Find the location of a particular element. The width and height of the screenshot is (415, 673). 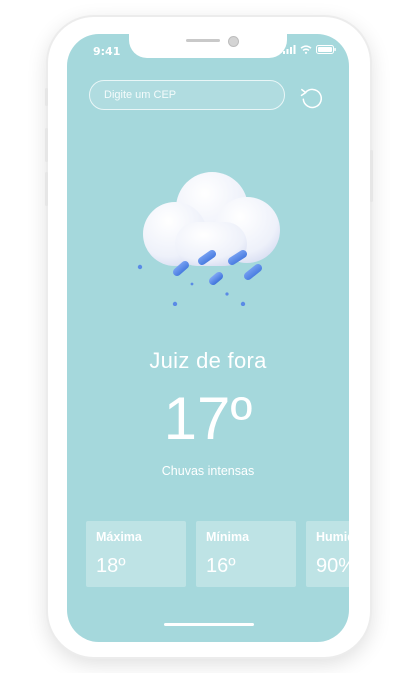

temperature: 17º is located at coordinates (208, 418).